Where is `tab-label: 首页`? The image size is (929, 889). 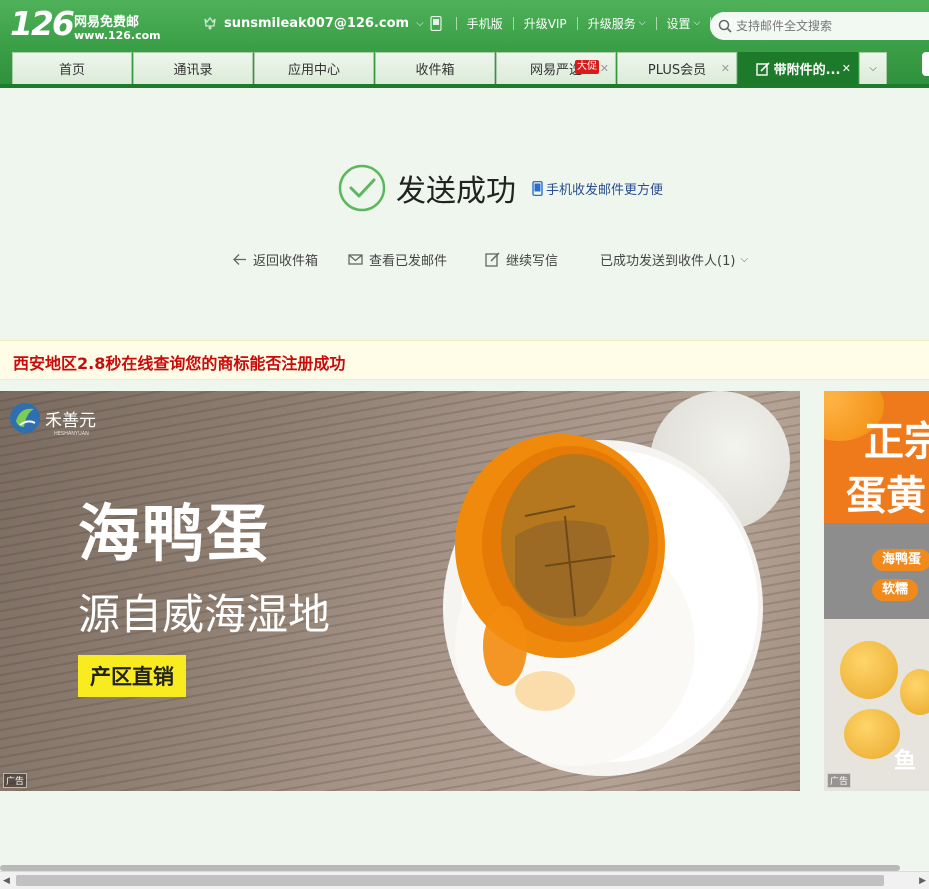 tab-label: 首页 is located at coordinates (71, 70).